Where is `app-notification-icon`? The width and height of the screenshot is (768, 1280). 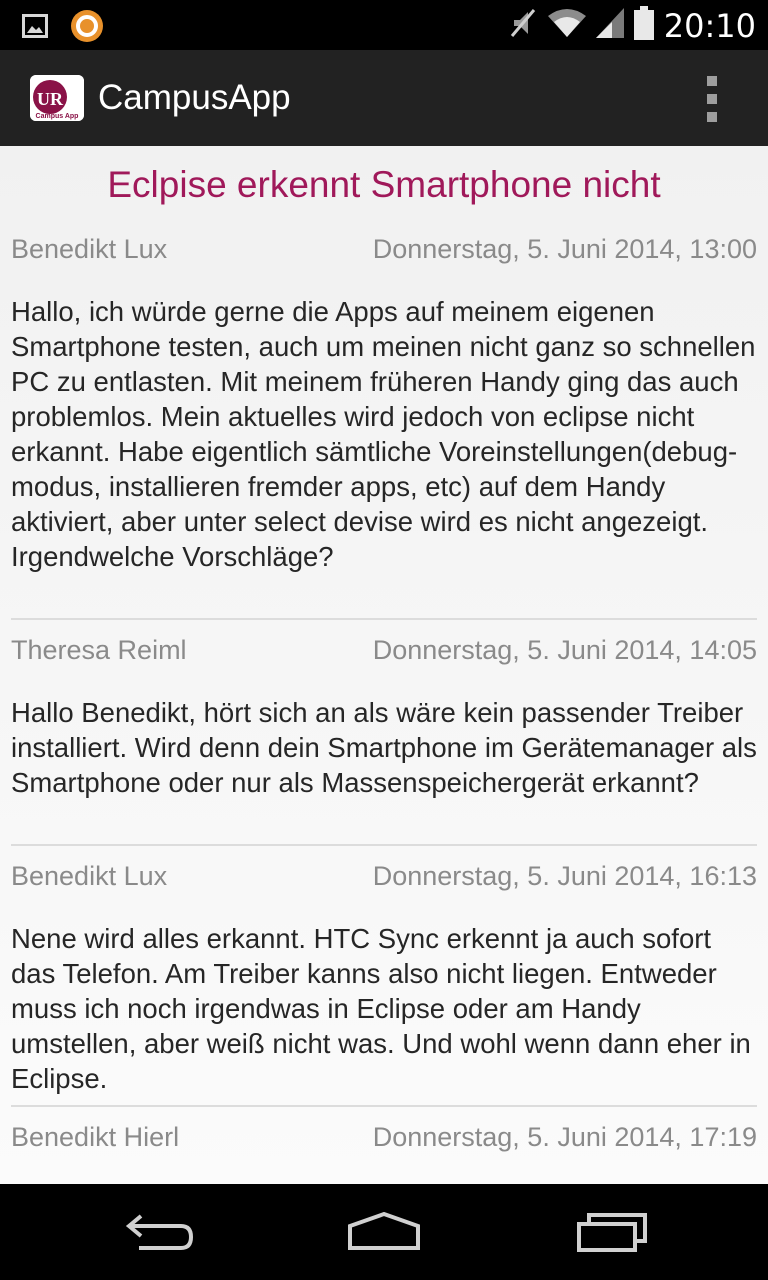
app-notification-icon is located at coordinates (87, 28).